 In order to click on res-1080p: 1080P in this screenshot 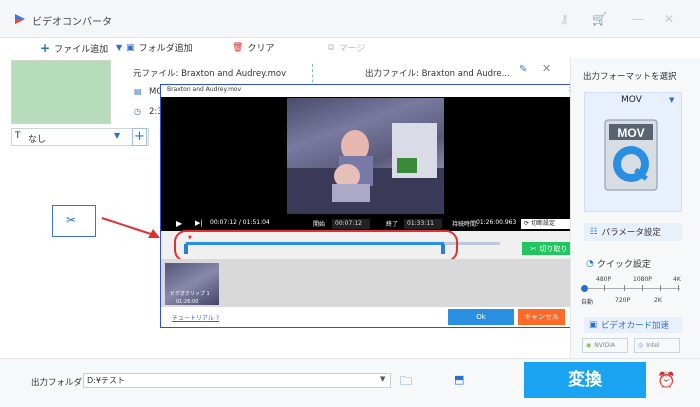, I will do `click(642, 279)`.